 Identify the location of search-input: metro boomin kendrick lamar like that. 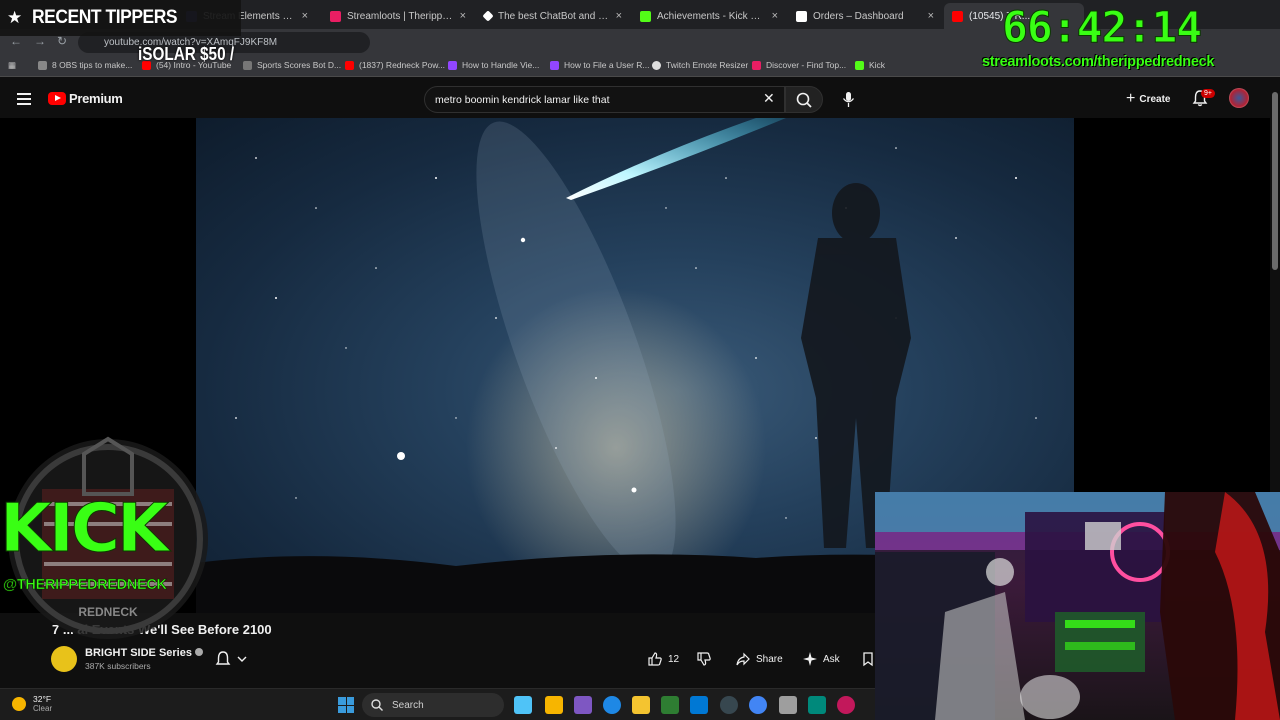
(604, 99).